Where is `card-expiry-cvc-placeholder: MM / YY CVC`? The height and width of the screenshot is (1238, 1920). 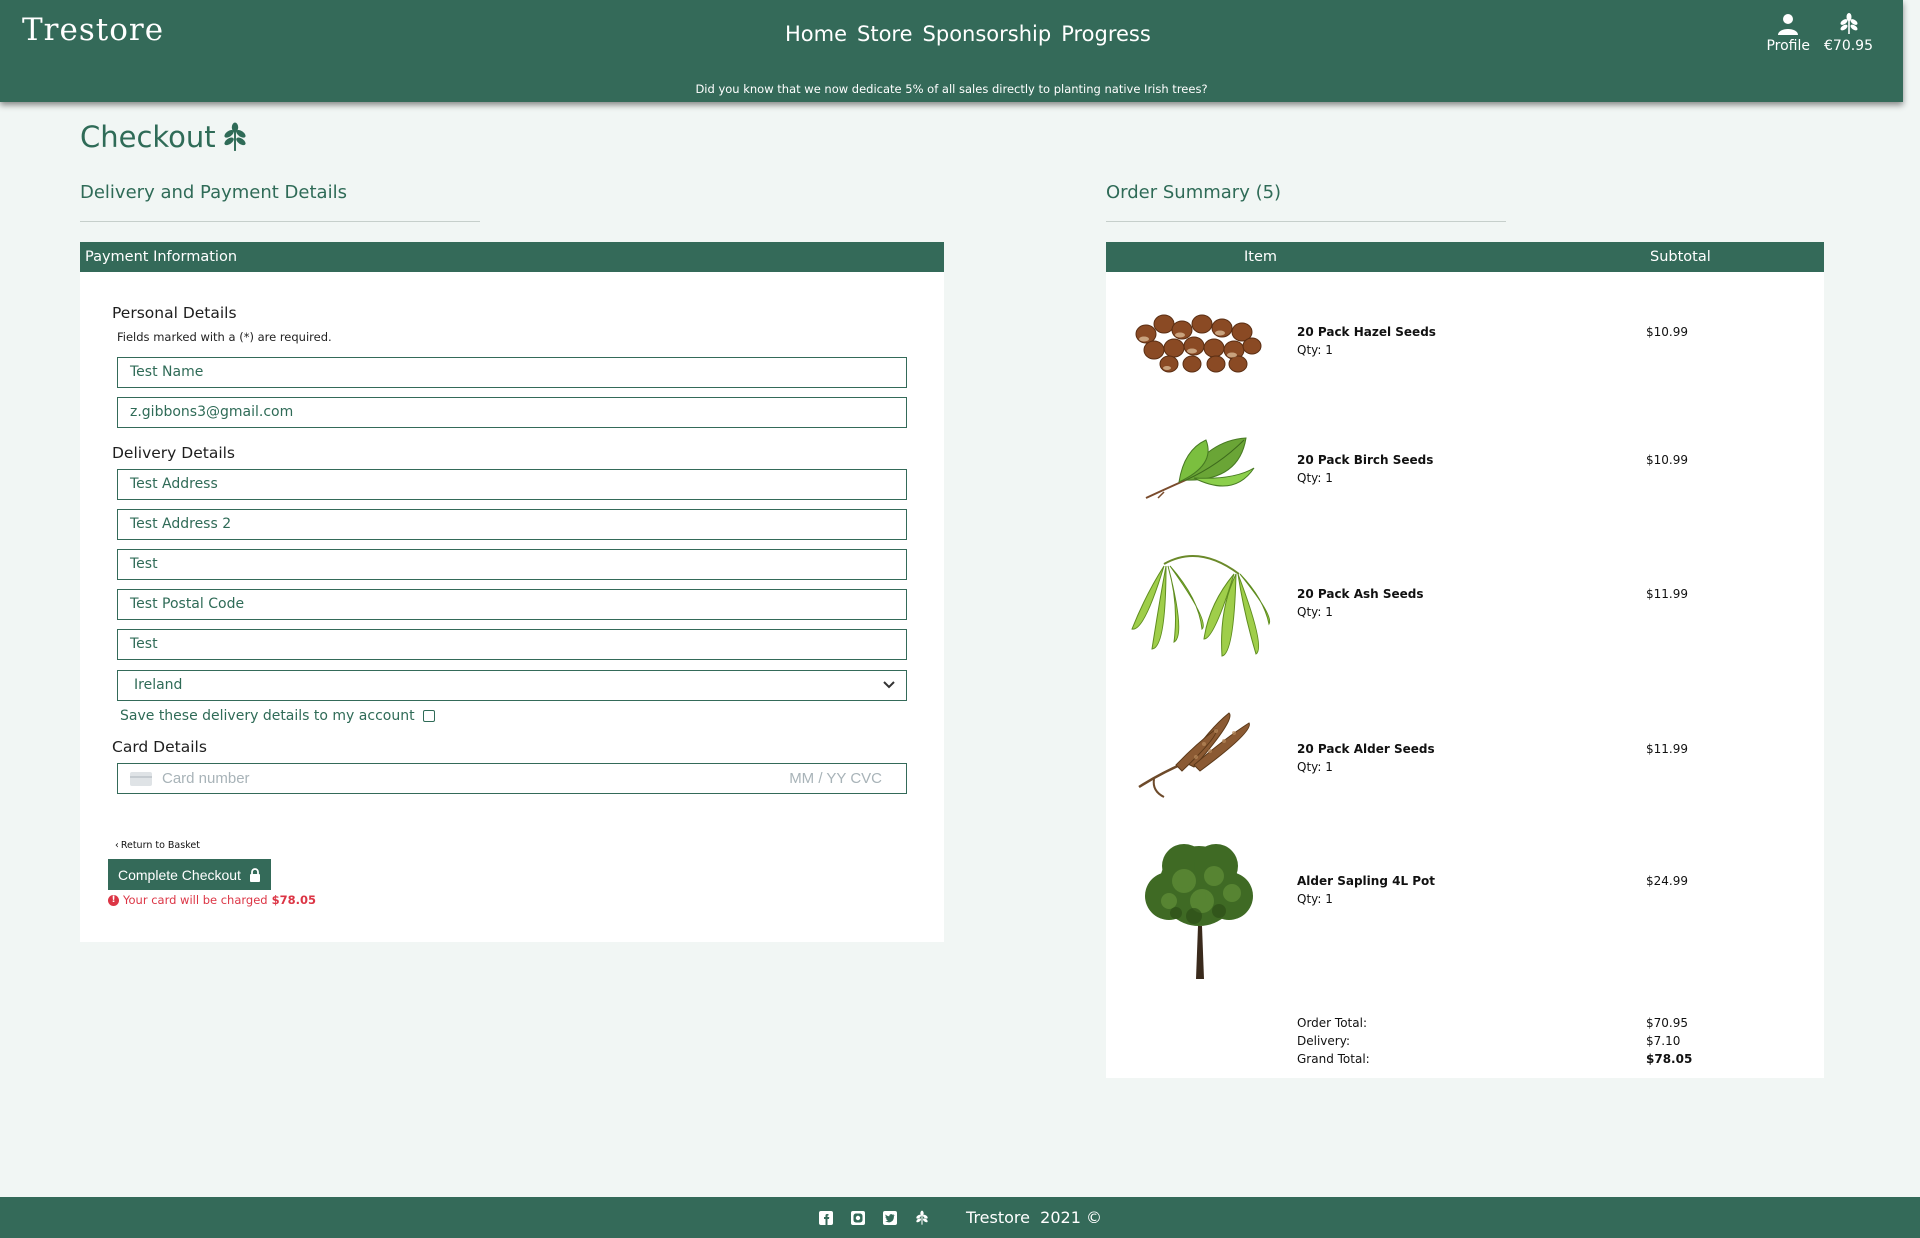
card-expiry-cvc-placeholder: MM / YY CVC is located at coordinates (835, 778).